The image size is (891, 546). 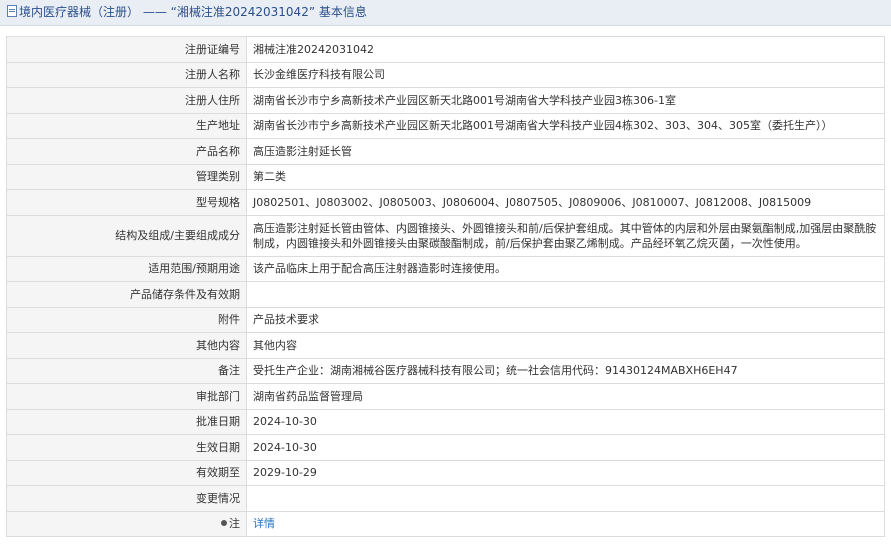 I want to click on label-registrant-address: 注册人住所, so click(x=126, y=100).